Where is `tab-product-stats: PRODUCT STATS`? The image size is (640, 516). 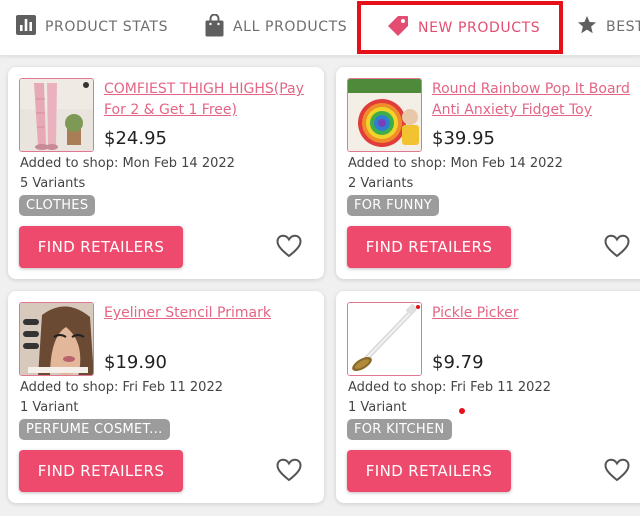 tab-product-stats: PRODUCT STATS is located at coordinates (92, 27).